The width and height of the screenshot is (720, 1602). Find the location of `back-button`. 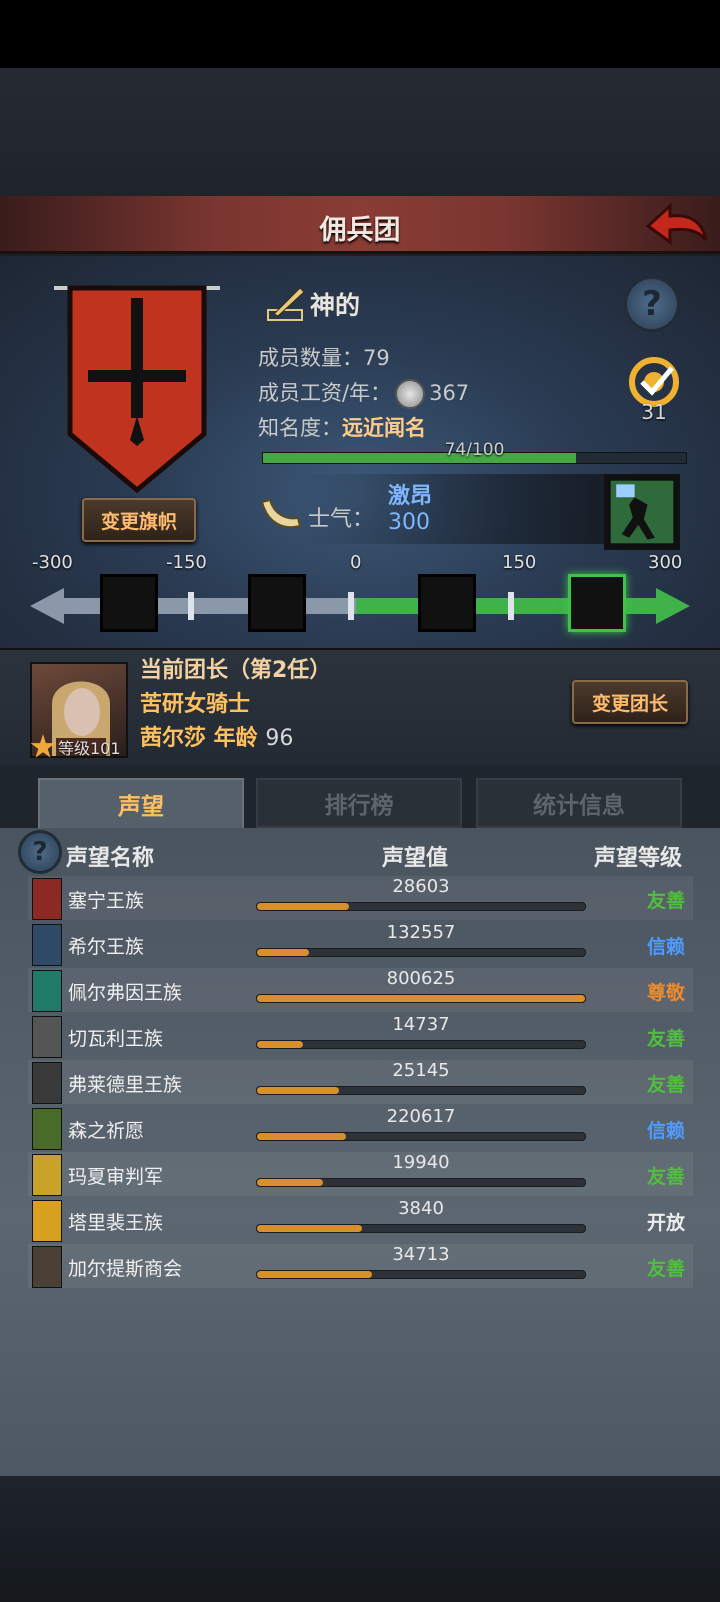

back-button is located at coordinates (677, 225).